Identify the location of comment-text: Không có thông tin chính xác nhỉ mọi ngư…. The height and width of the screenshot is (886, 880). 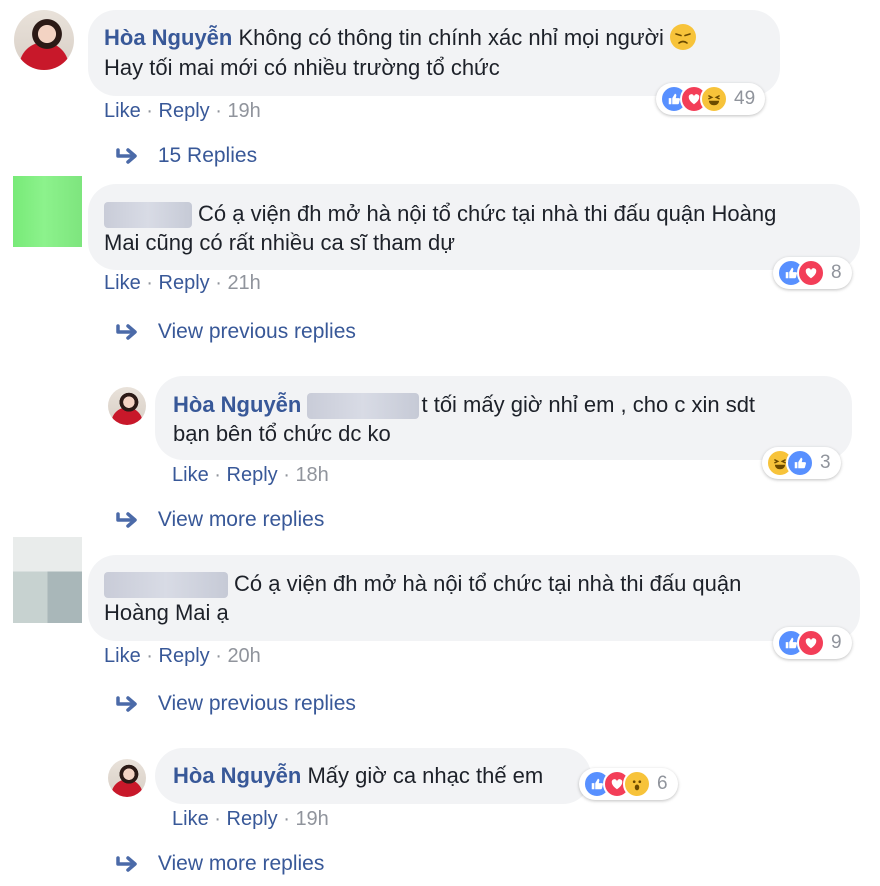
(451, 37).